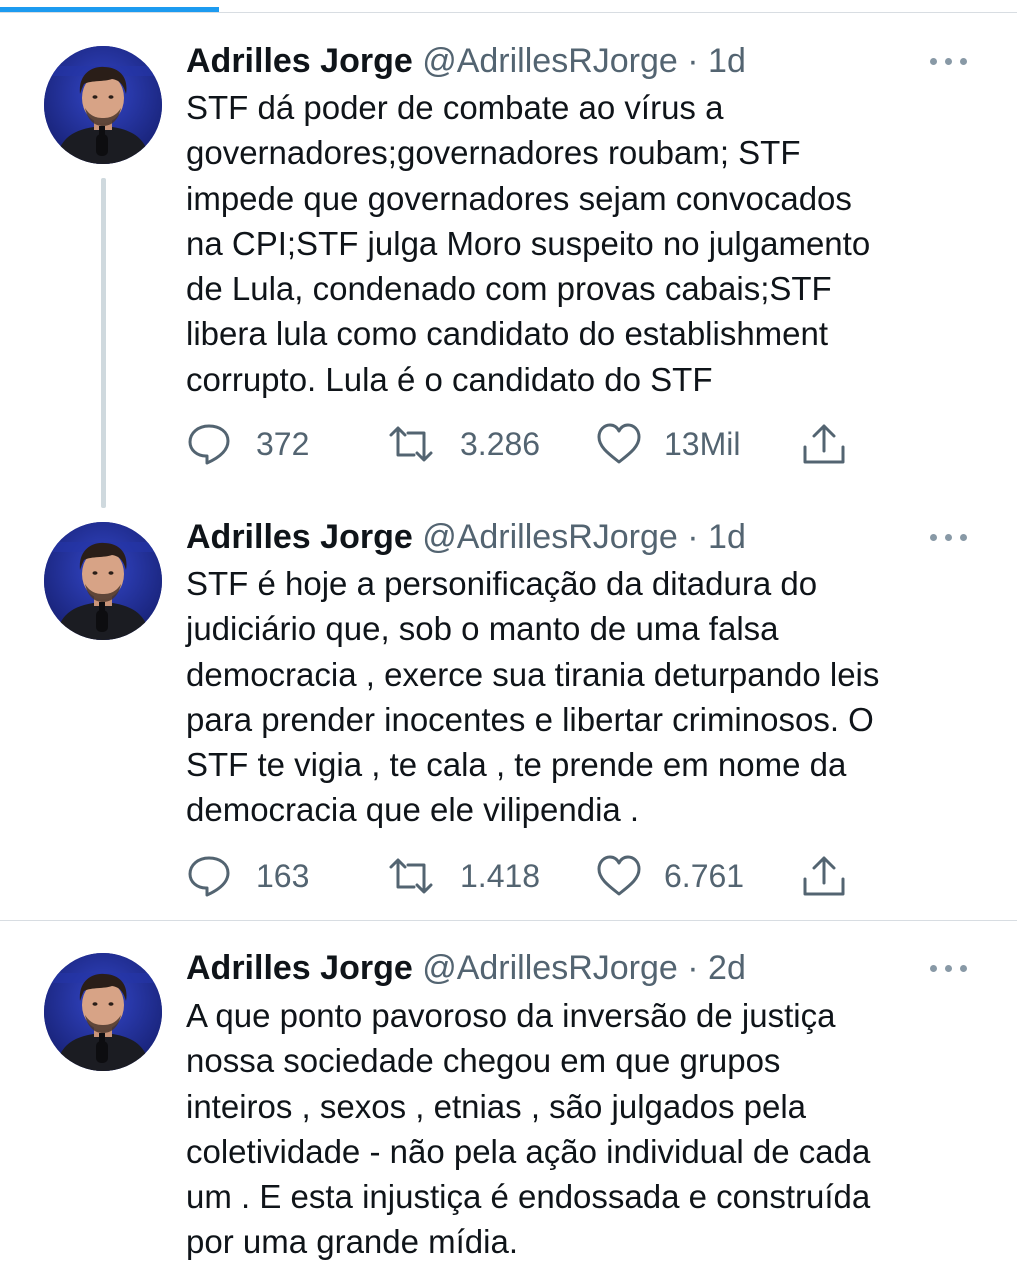 The image size is (1017, 1280). Describe the element at coordinates (449, 379) in the screenshot. I see `tweet-text-line: corrupto. Lula é o candidato do STF` at that location.